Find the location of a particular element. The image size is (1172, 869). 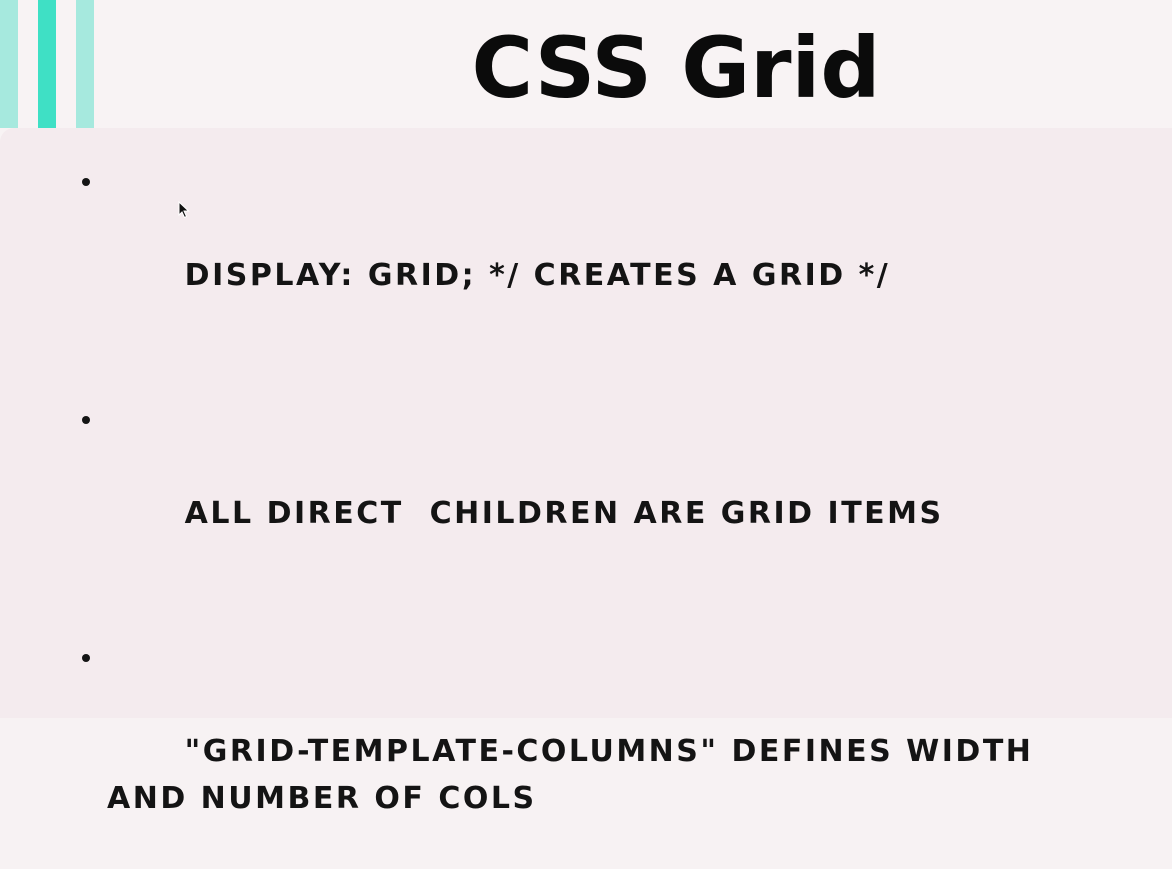

slide-title: CSS Grid is located at coordinates (676, 68).